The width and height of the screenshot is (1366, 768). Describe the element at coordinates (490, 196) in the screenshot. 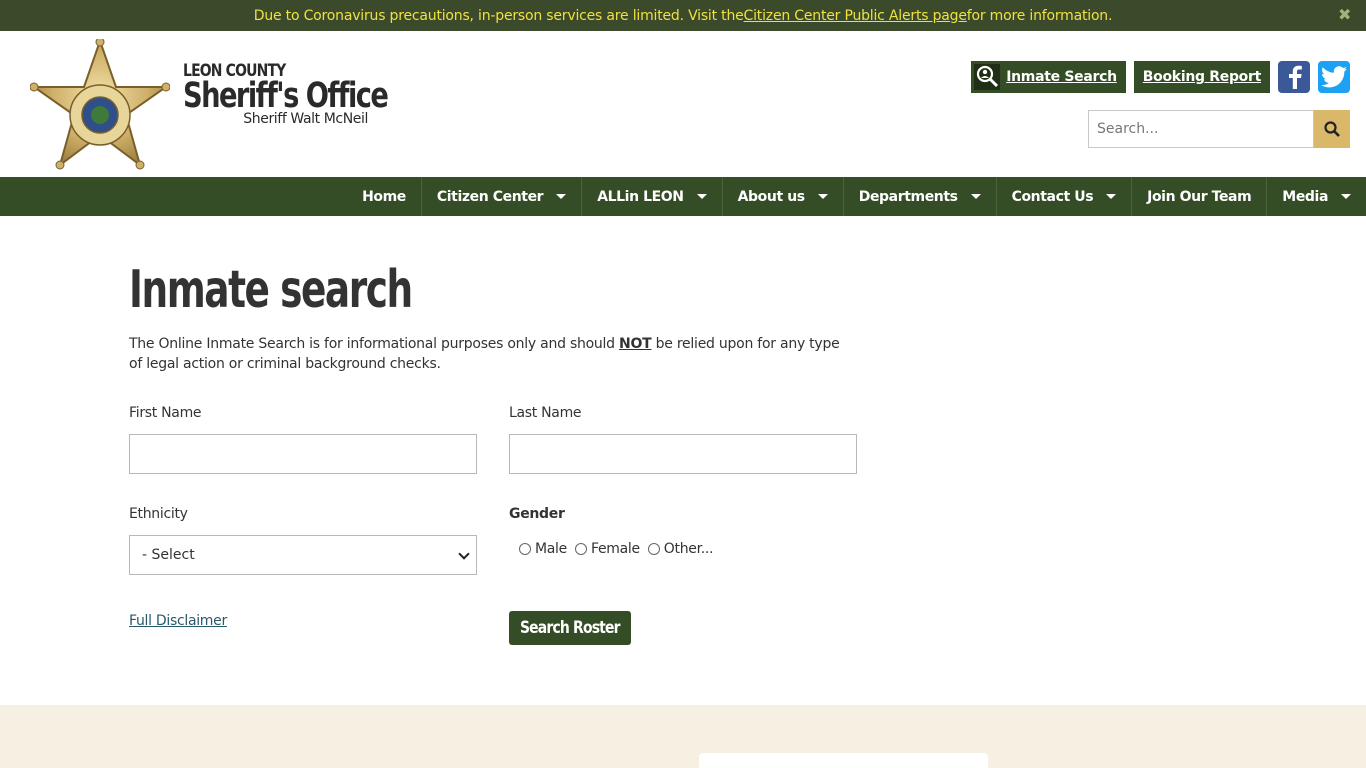

I see `nav-label: Citizen Center` at that location.